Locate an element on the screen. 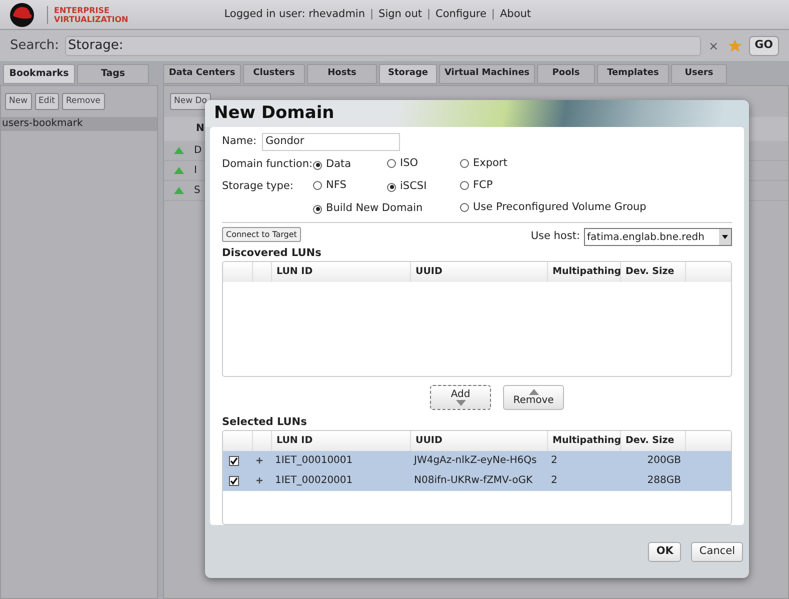 This screenshot has width=789, height=599. table-cell: 200GB is located at coordinates (664, 460).